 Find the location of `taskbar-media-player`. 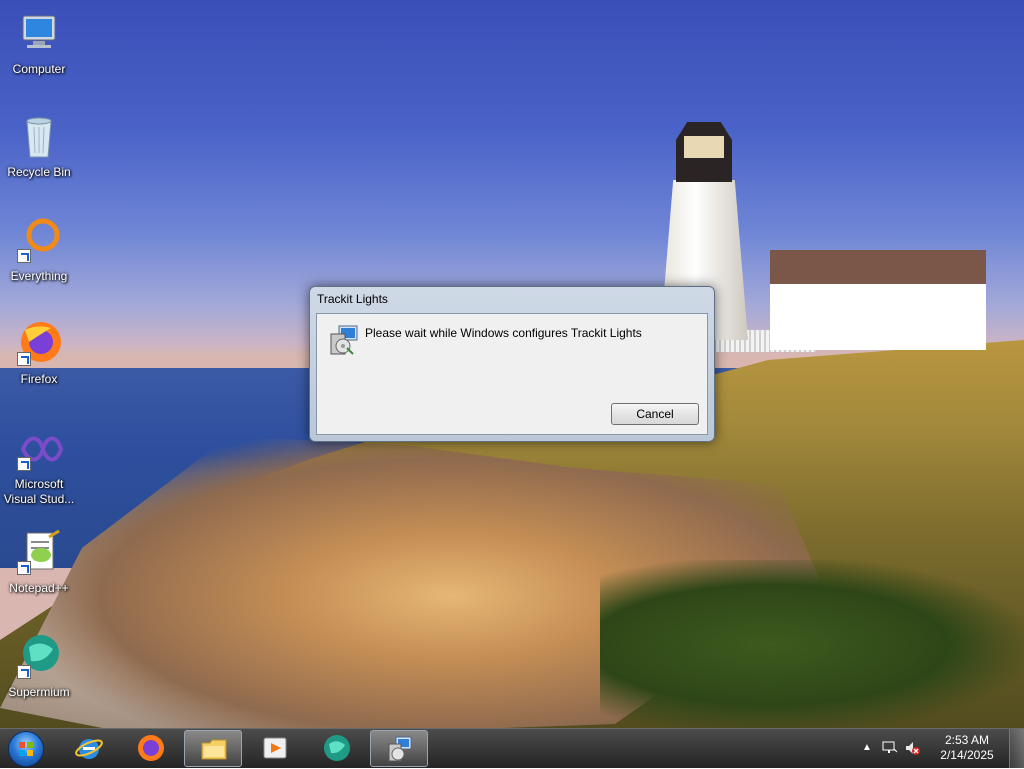

taskbar-media-player is located at coordinates (275, 748).